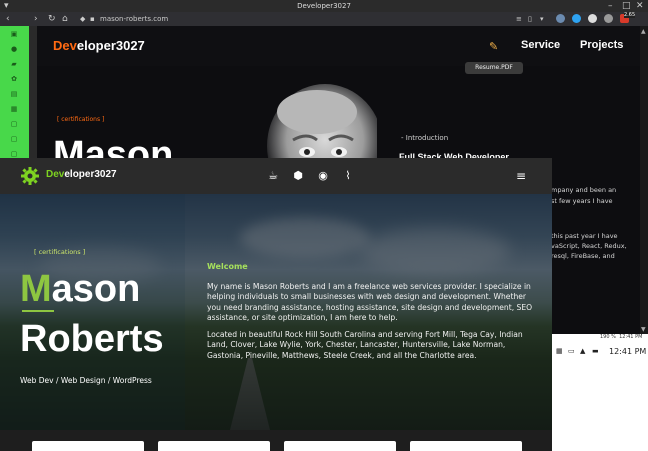  I want to click on cube-icon: ⬢, so click(298, 176).